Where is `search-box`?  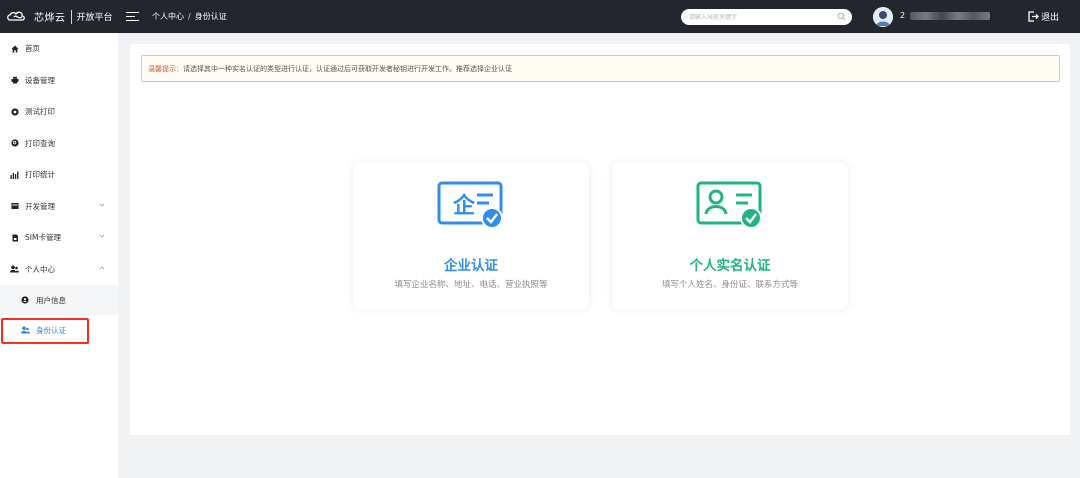
search-box is located at coordinates (766, 17).